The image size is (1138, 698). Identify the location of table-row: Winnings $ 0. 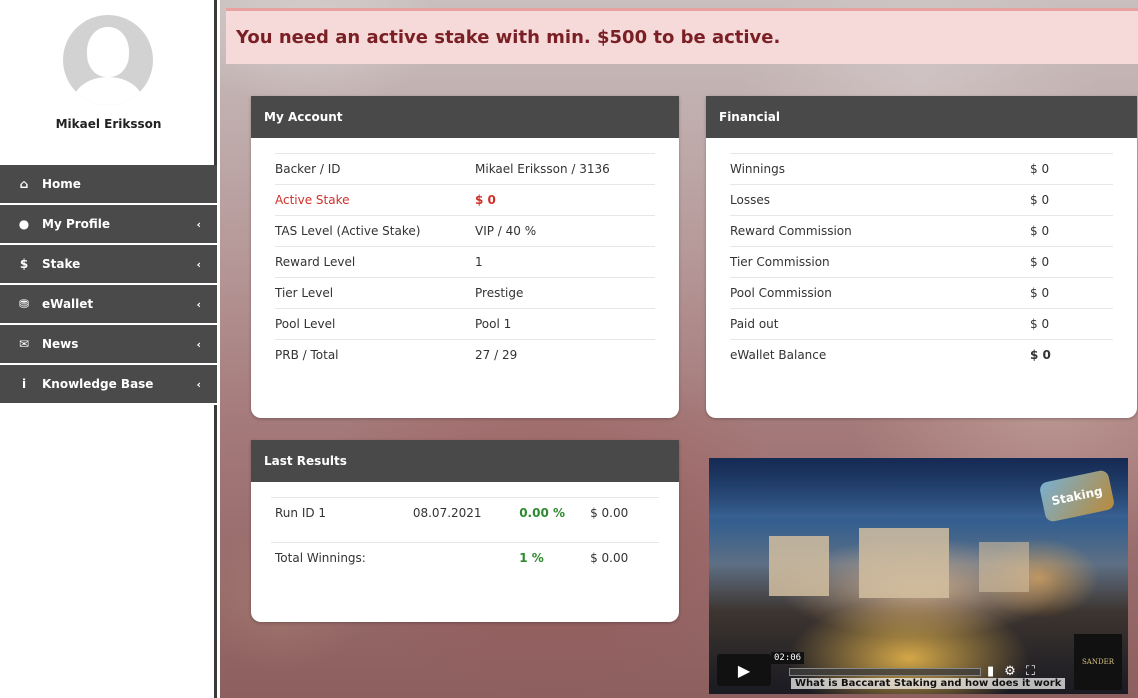
(921, 168).